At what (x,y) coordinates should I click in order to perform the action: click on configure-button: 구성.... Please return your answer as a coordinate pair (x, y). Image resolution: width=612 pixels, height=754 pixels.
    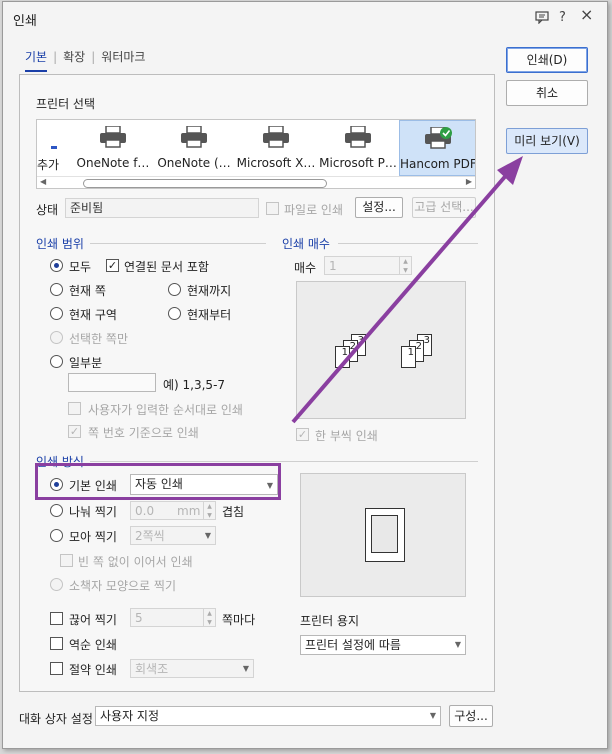
    Looking at the image, I should click on (471, 716).